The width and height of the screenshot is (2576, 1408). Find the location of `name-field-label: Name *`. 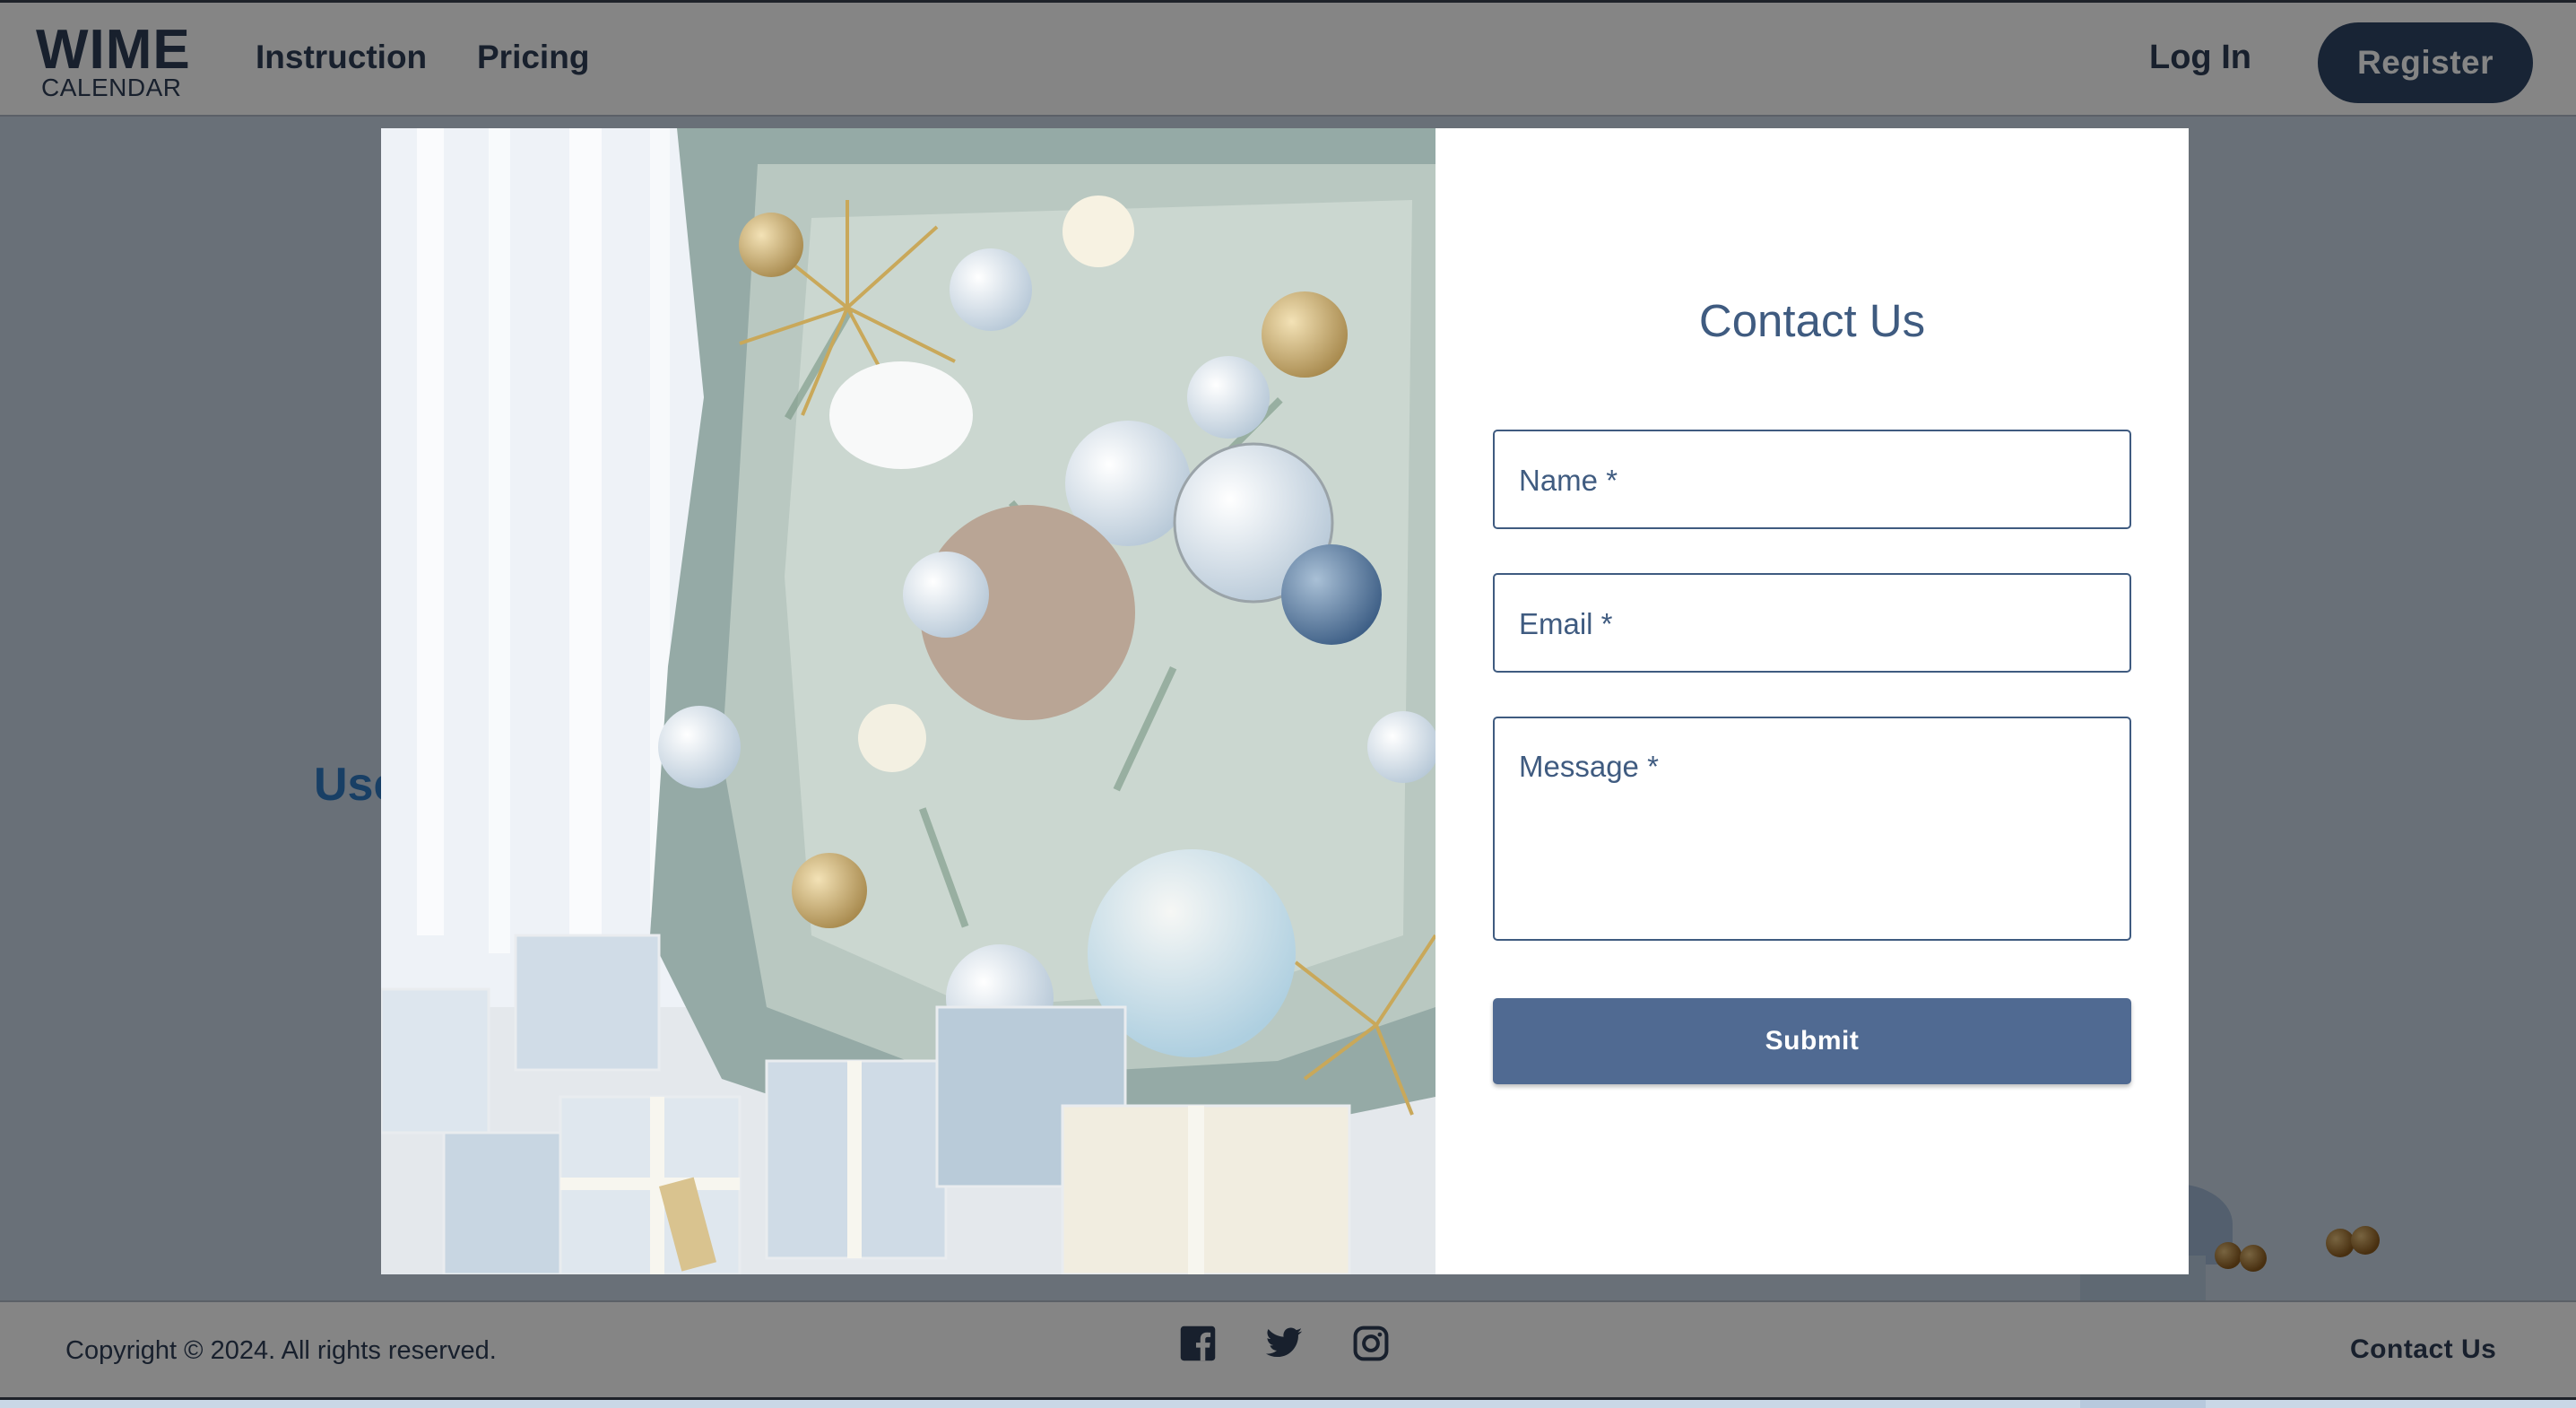

name-field-label: Name * is located at coordinates (1568, 480).